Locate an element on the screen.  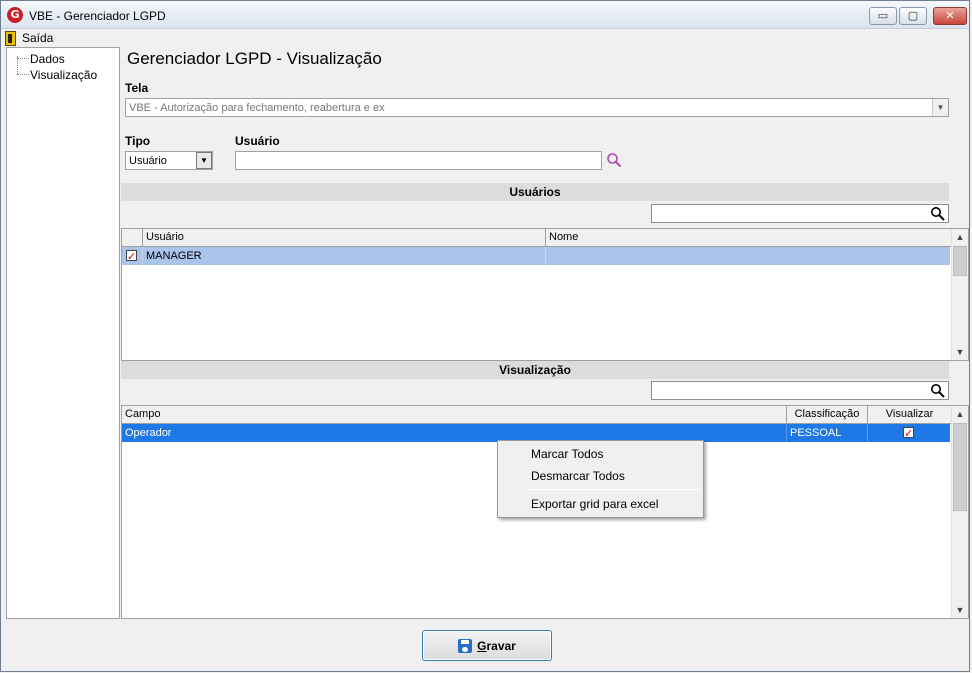
tipo-select-value: Usuário is located at coordinates (148, 160).